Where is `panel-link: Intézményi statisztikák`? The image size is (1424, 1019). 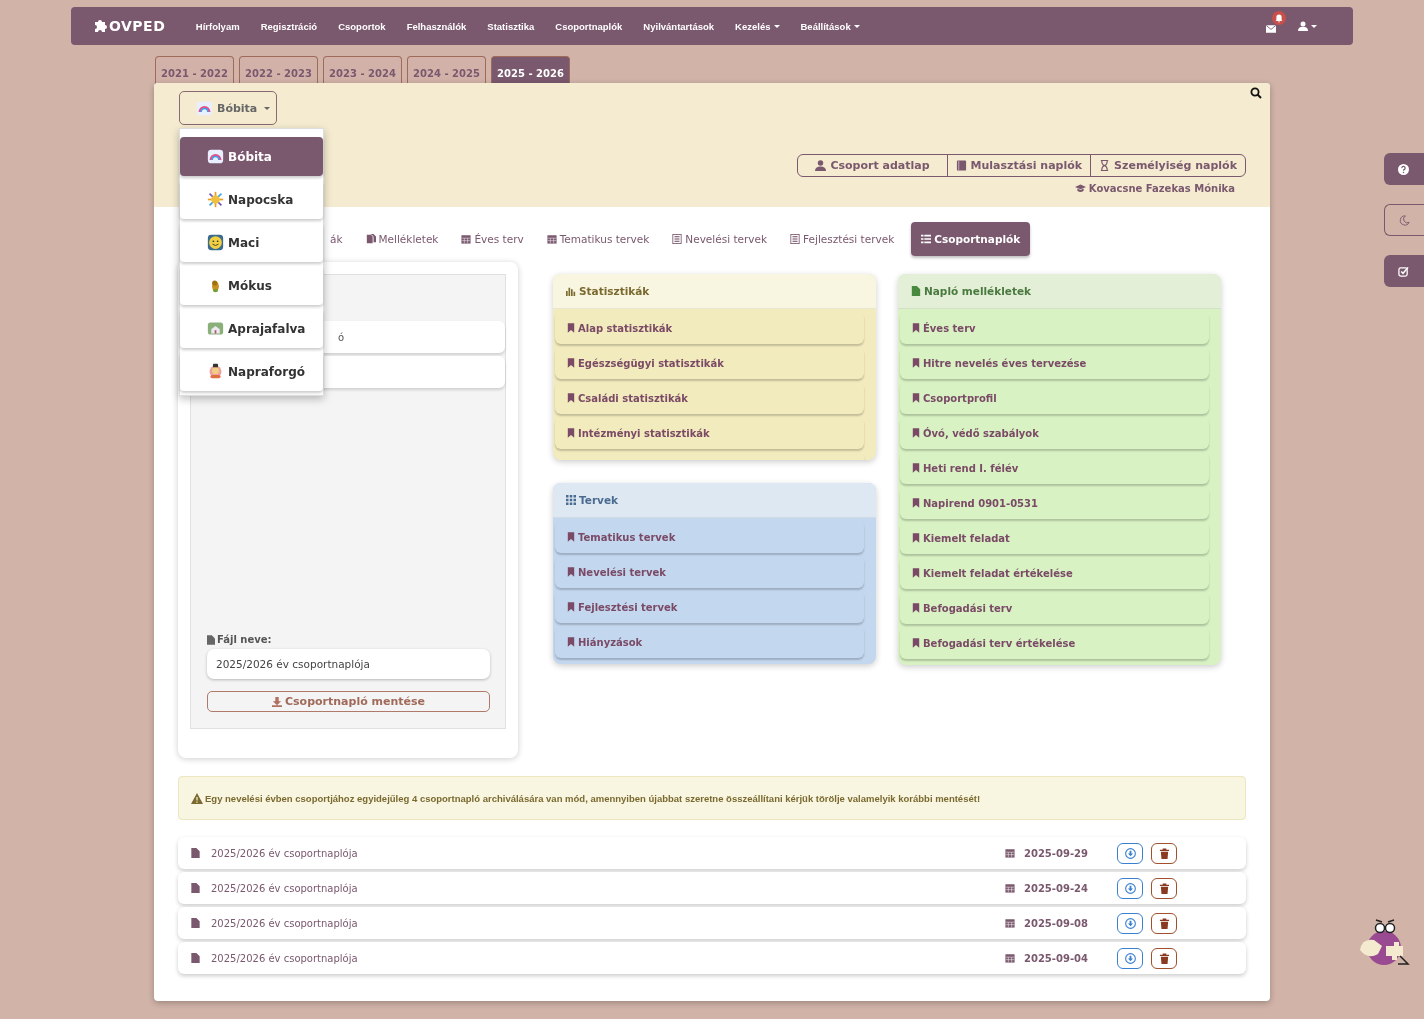 panel-link: Intézményi statisztikák is located at coordinates (709, 433).